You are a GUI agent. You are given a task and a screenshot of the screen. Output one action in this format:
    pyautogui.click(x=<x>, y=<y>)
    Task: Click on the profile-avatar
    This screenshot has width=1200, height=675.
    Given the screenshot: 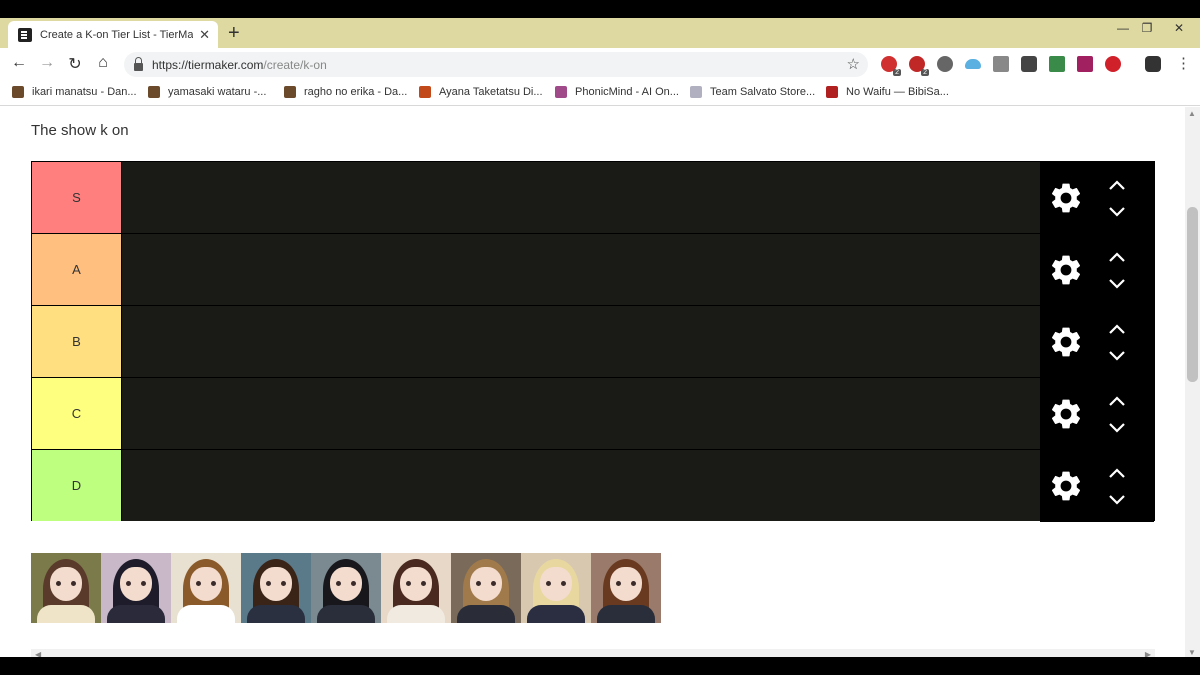 What is the action you would take?
    pyautogui.click(x=1153, y=64)
    